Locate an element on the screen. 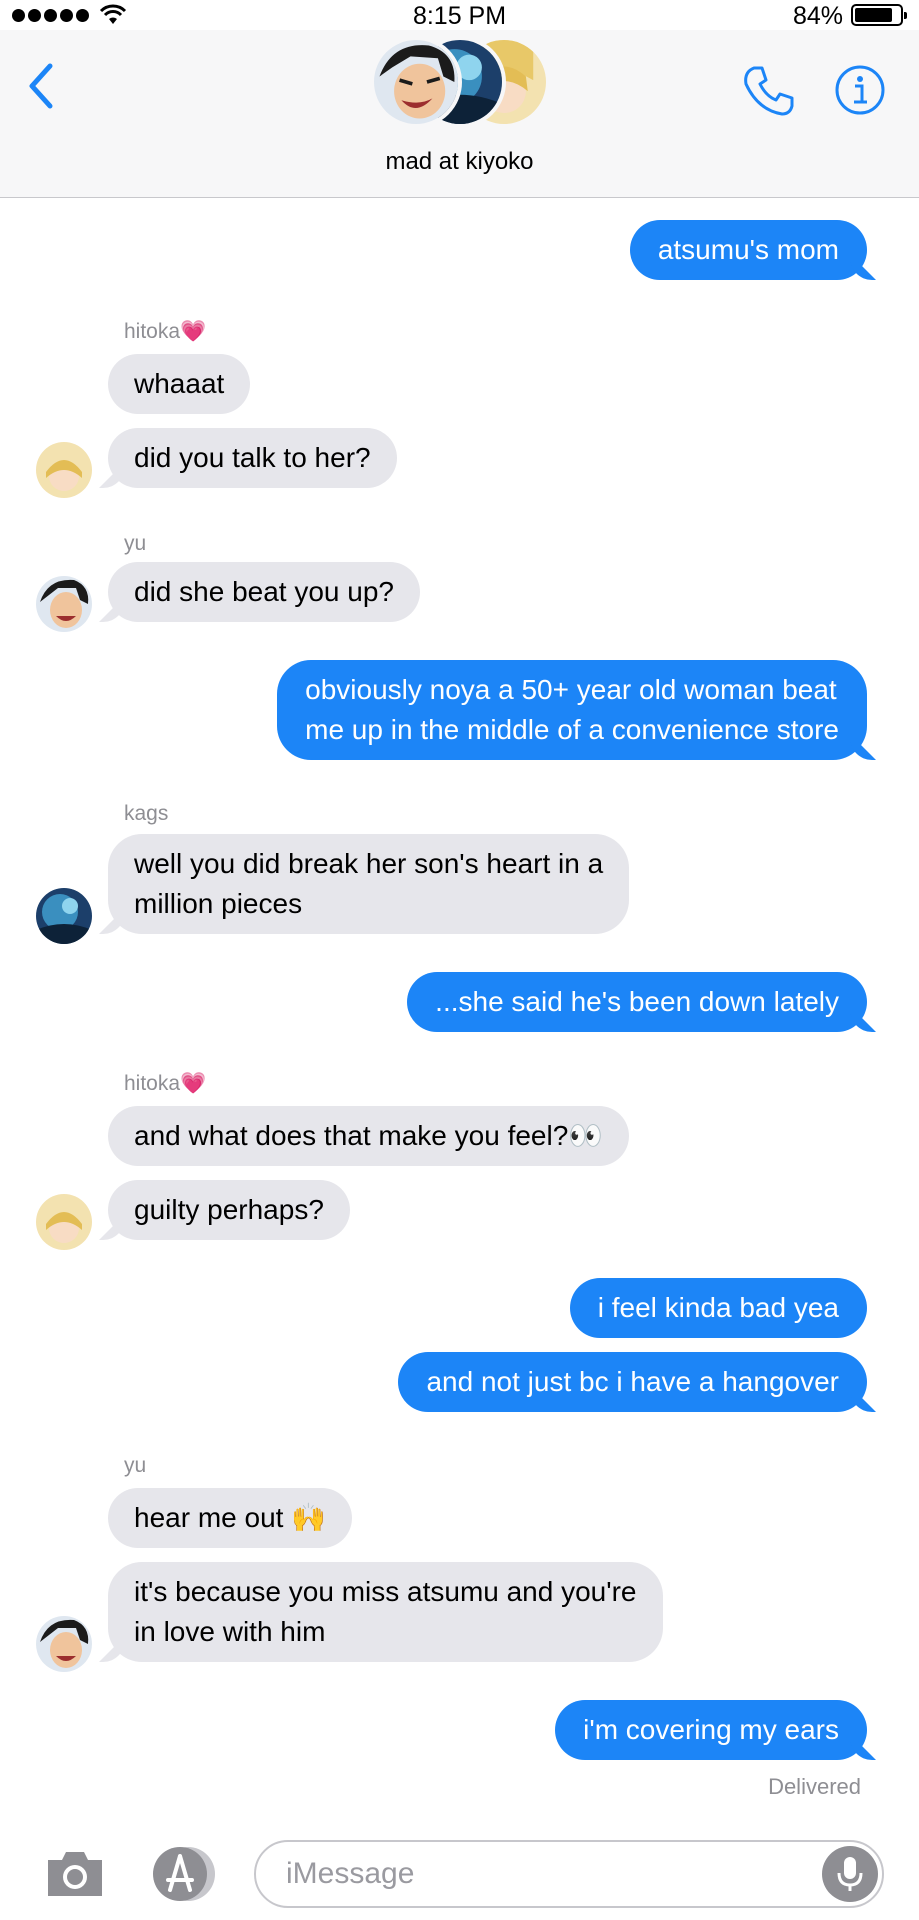  message-text: and not just bc i have a hangover is located at coordinates (632, 1381).